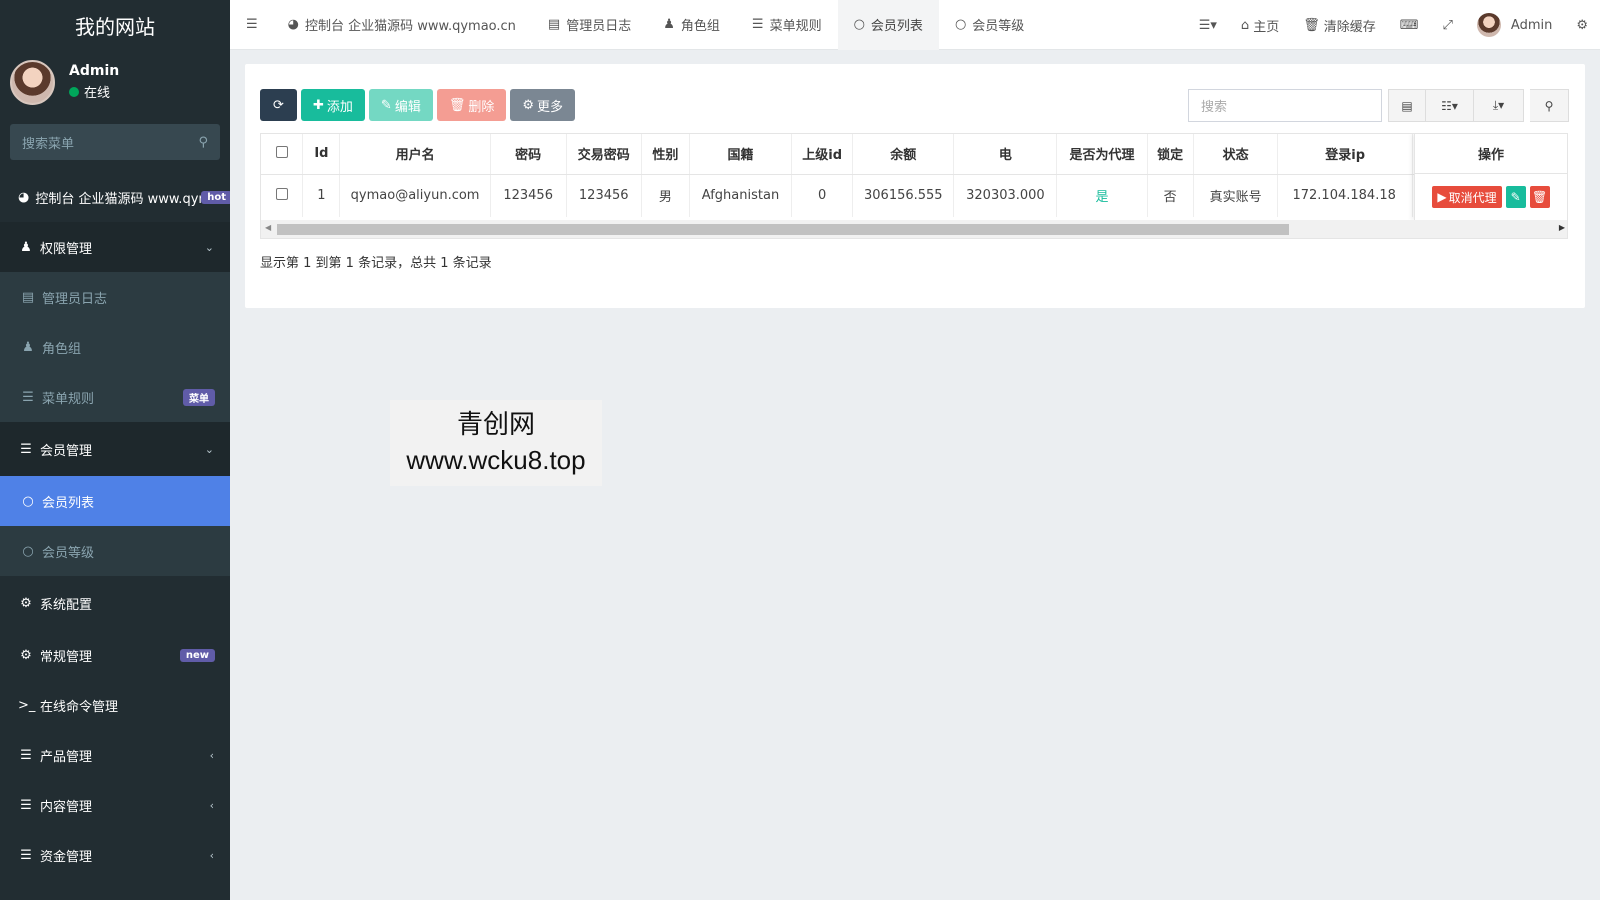 The width and height of the screenshot is (1600, 900). I want to click on horizontal-scrollbar: ◀ ▶, so click(914, 229).